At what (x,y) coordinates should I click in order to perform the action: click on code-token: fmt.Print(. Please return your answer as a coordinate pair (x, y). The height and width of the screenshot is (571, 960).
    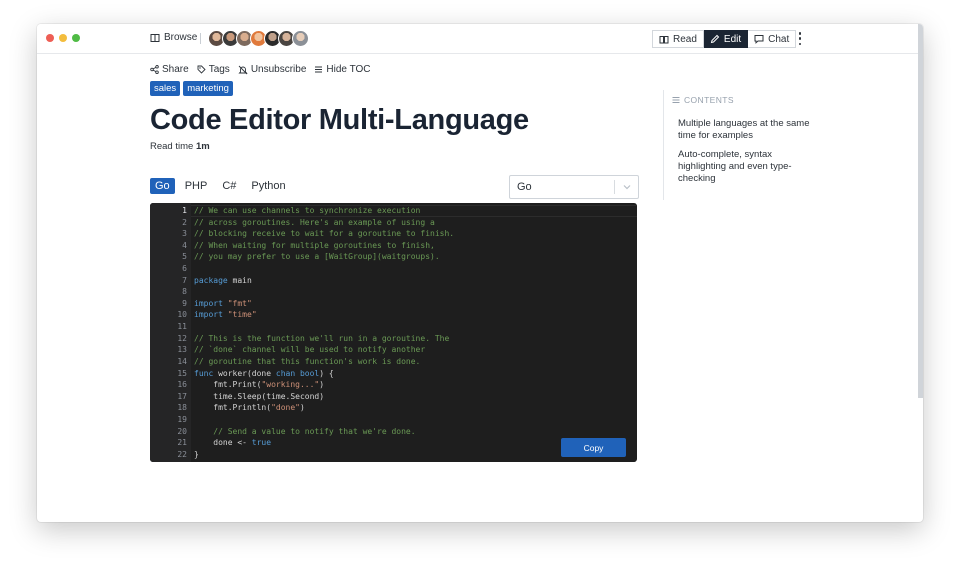
    Looking at the image, I should click on (228, 385).